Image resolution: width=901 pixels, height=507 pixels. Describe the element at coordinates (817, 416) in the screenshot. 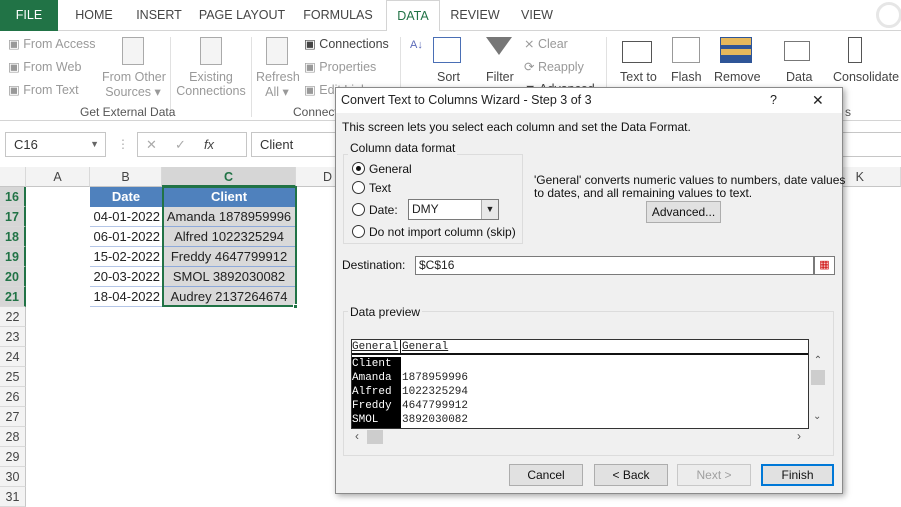

I see `scroll-down-icon: ⌄` at that location.